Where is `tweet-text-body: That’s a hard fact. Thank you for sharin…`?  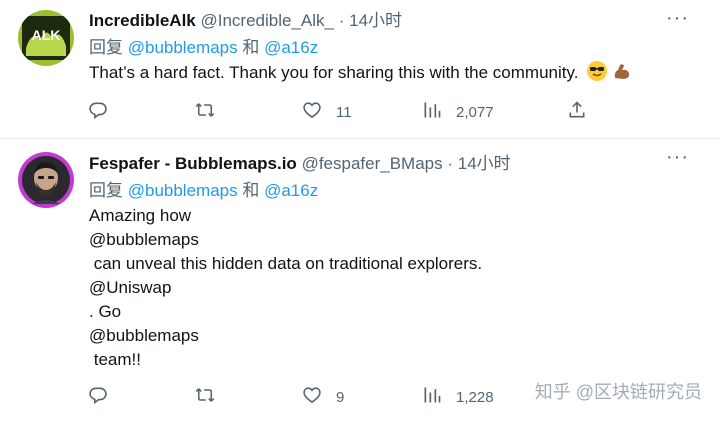
tweet-text-body: That’s a hard fact. Thank you for sharin… is located at coordinates (334, 72).